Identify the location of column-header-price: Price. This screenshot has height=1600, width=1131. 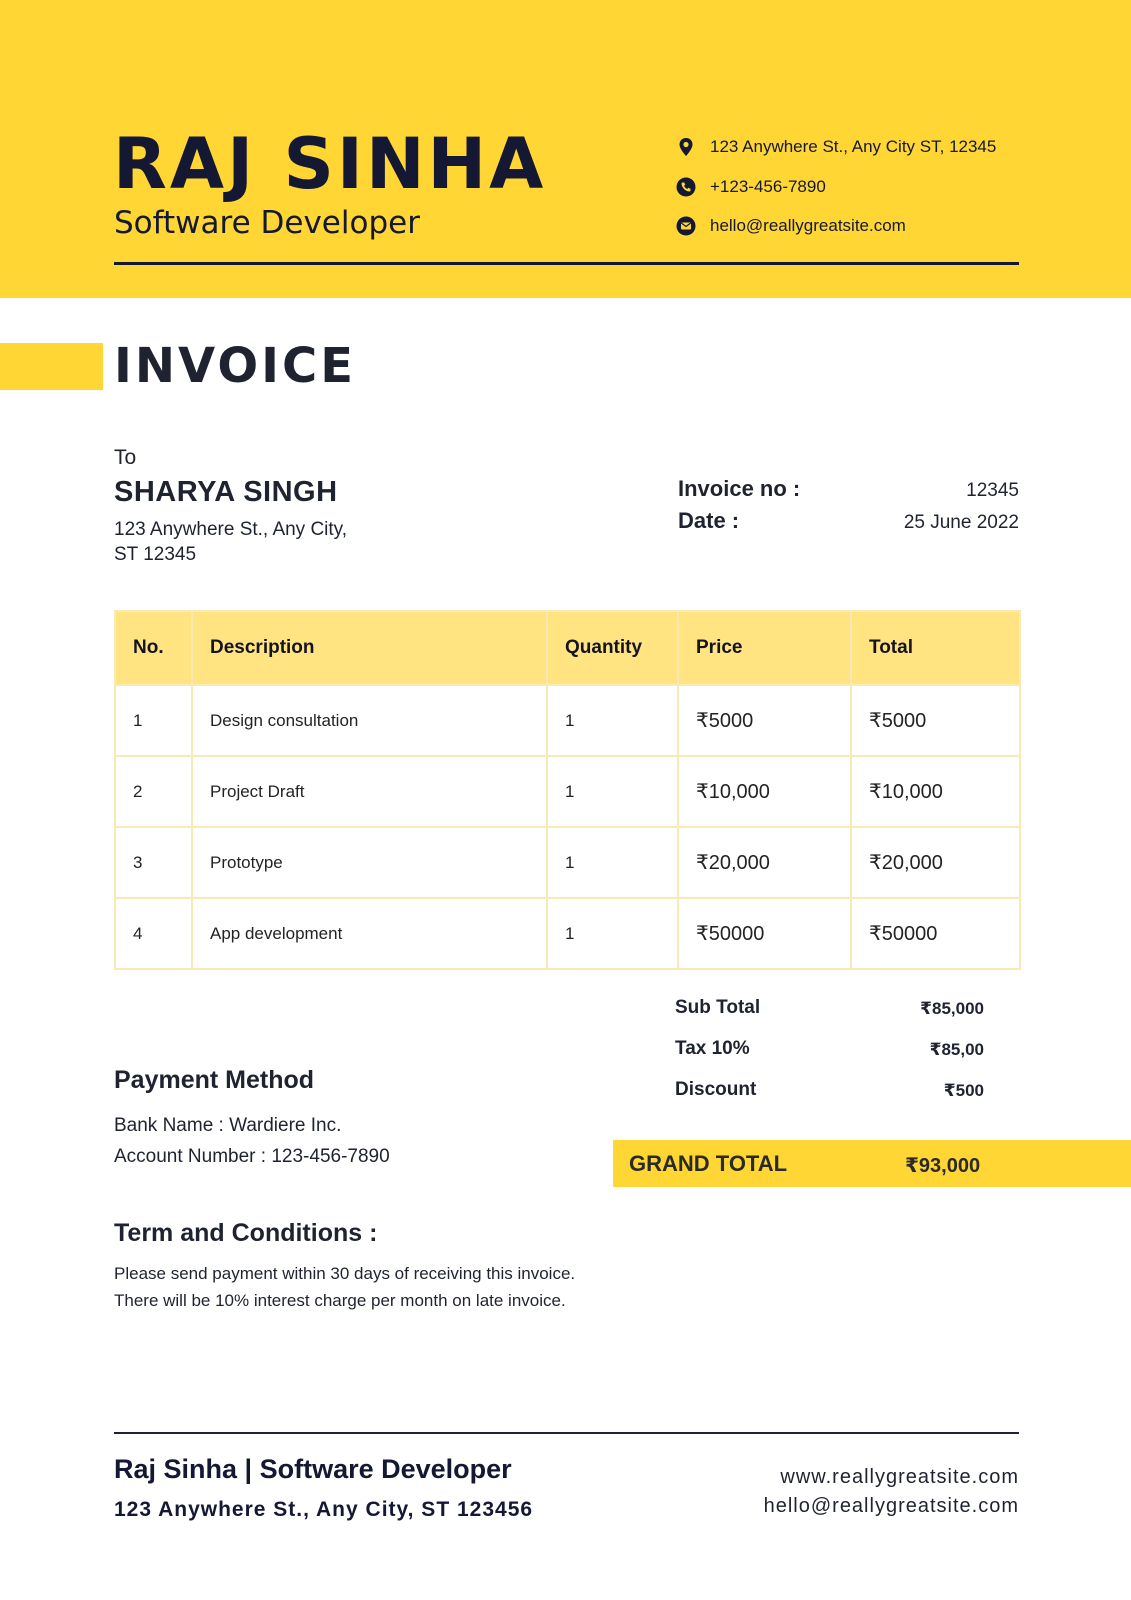
(764, 648).